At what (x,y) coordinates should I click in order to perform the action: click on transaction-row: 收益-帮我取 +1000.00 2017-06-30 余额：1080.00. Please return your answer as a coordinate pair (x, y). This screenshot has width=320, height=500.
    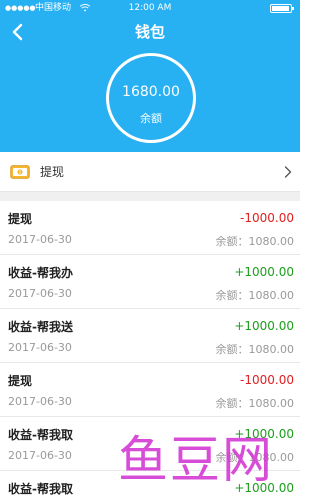
    Looking at the image, I should click on (150, 444).